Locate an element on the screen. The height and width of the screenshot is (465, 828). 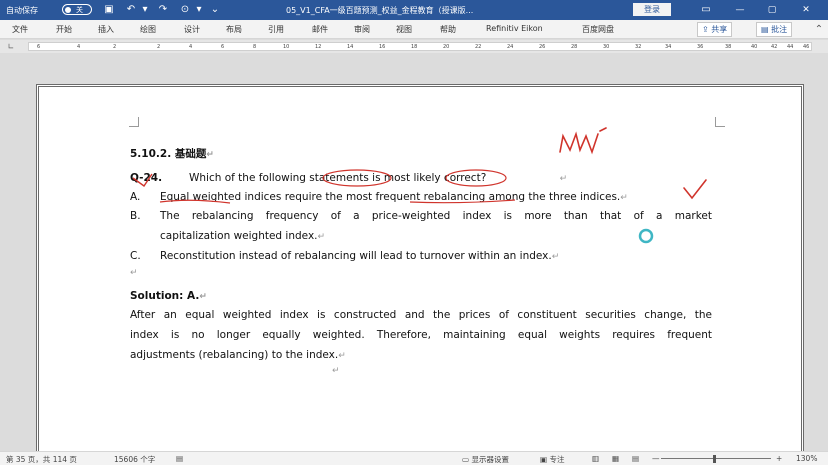
zoom-slider is located at coordinates (716, 458).